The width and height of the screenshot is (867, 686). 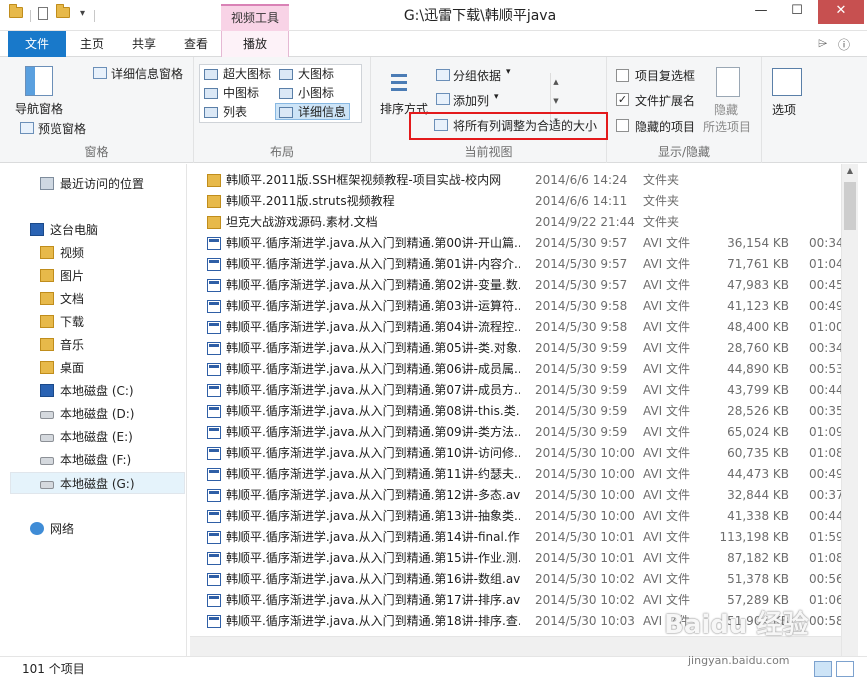 What do you see at coordinates (471, 100) in the screenshot?
I see `add-column-button: 添加列` at bounding box center [471, 100].